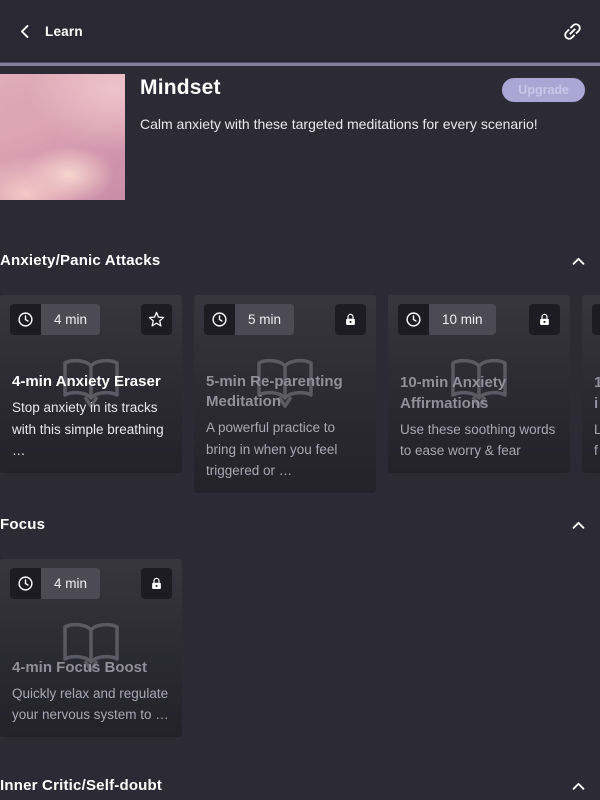 This screenshot has height=800, width=600. Describe the element at coordinates (597, 393) in the screenshot. I see `card-title: 1 i` at that location.